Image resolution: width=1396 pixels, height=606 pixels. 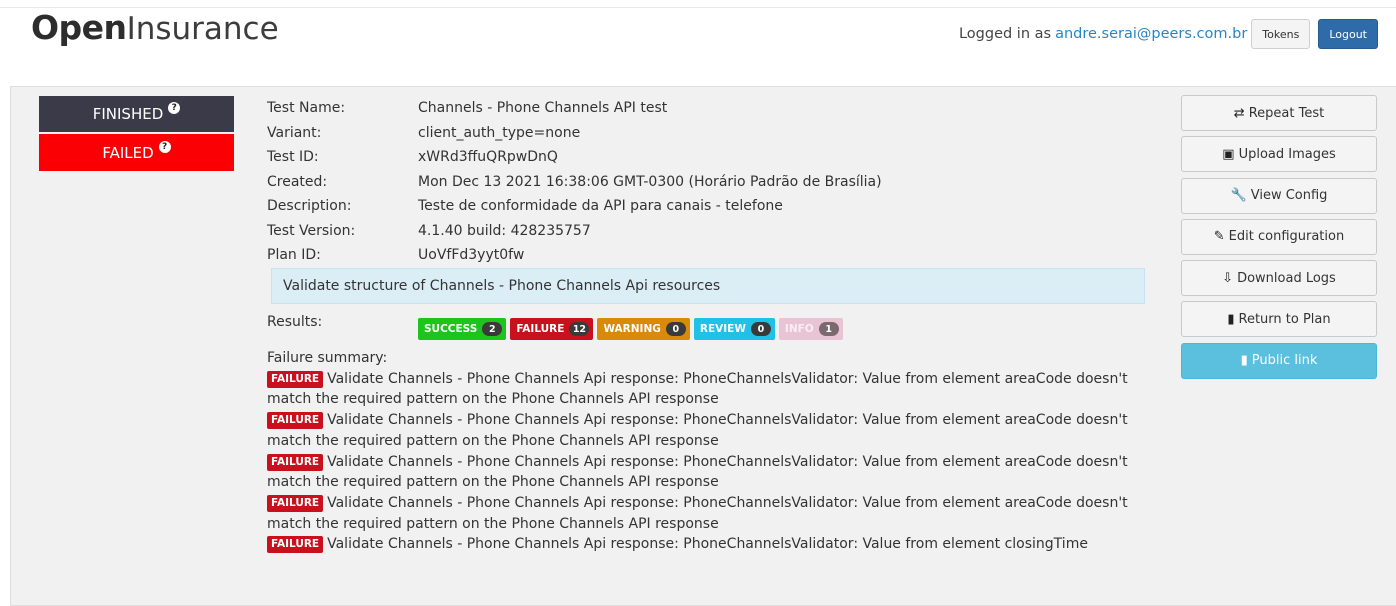 I want to click on wrench-icon: 🔧, so click(x=1238, y=196).